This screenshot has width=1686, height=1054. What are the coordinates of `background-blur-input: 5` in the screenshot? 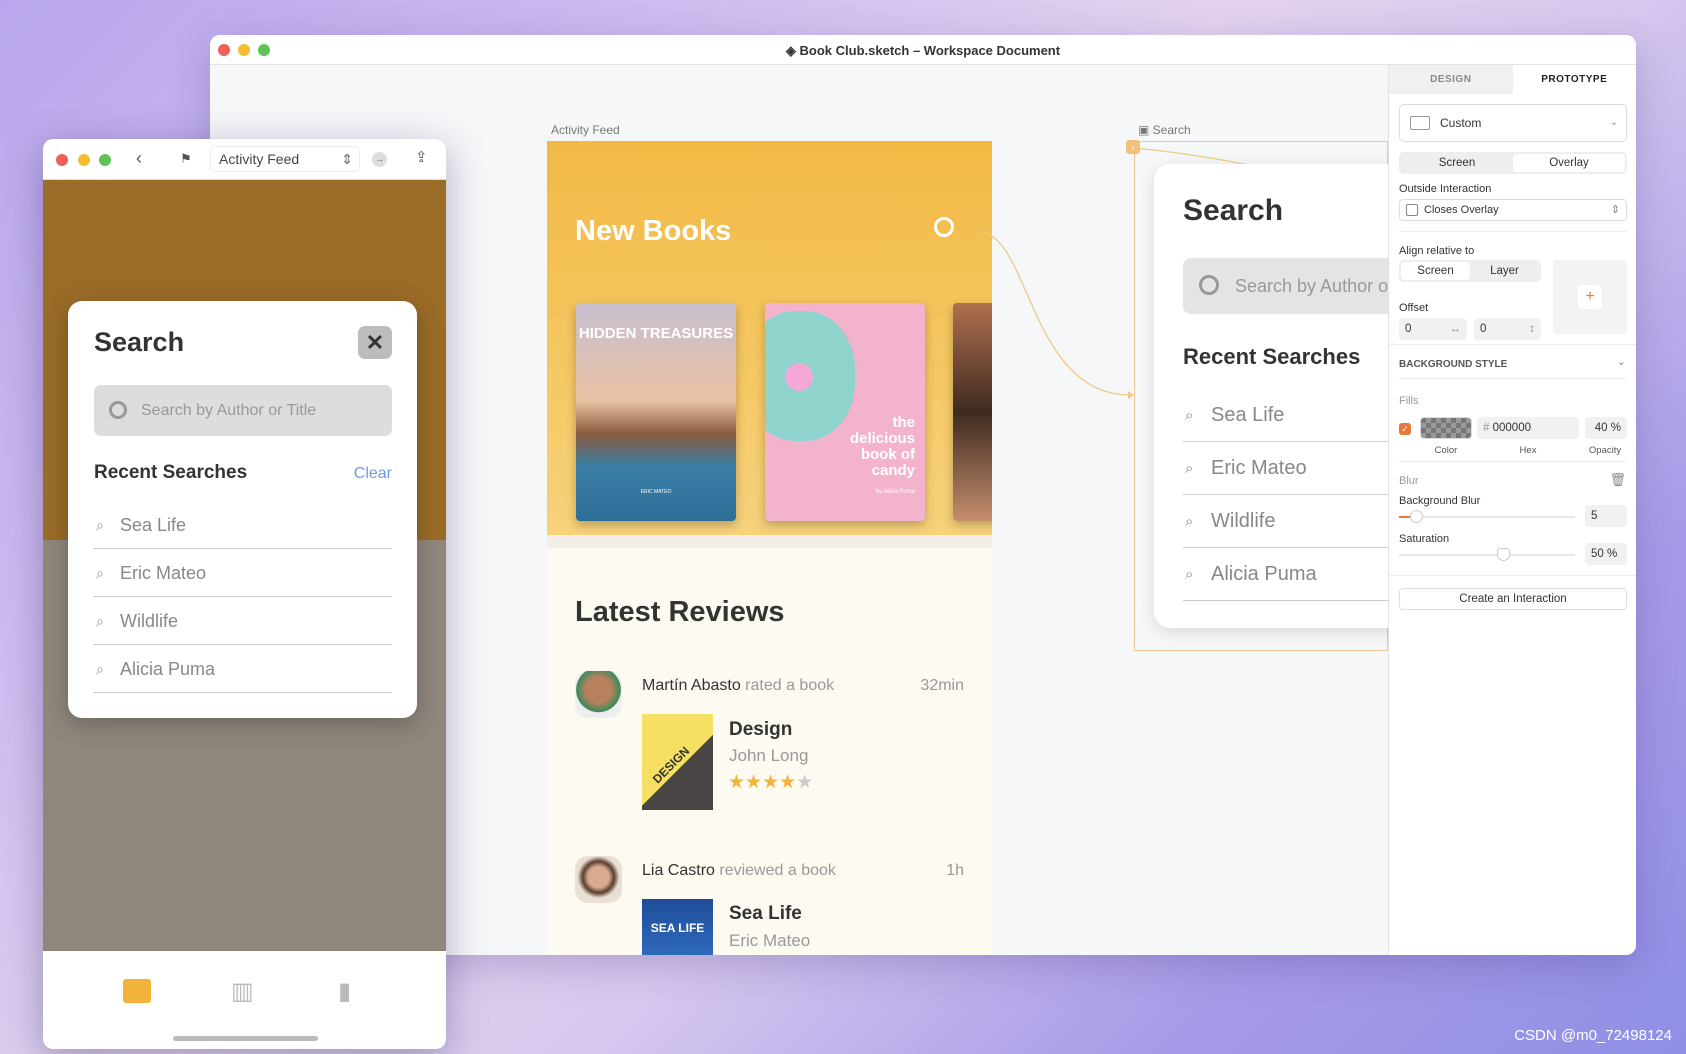 It's located at (1606, 516).